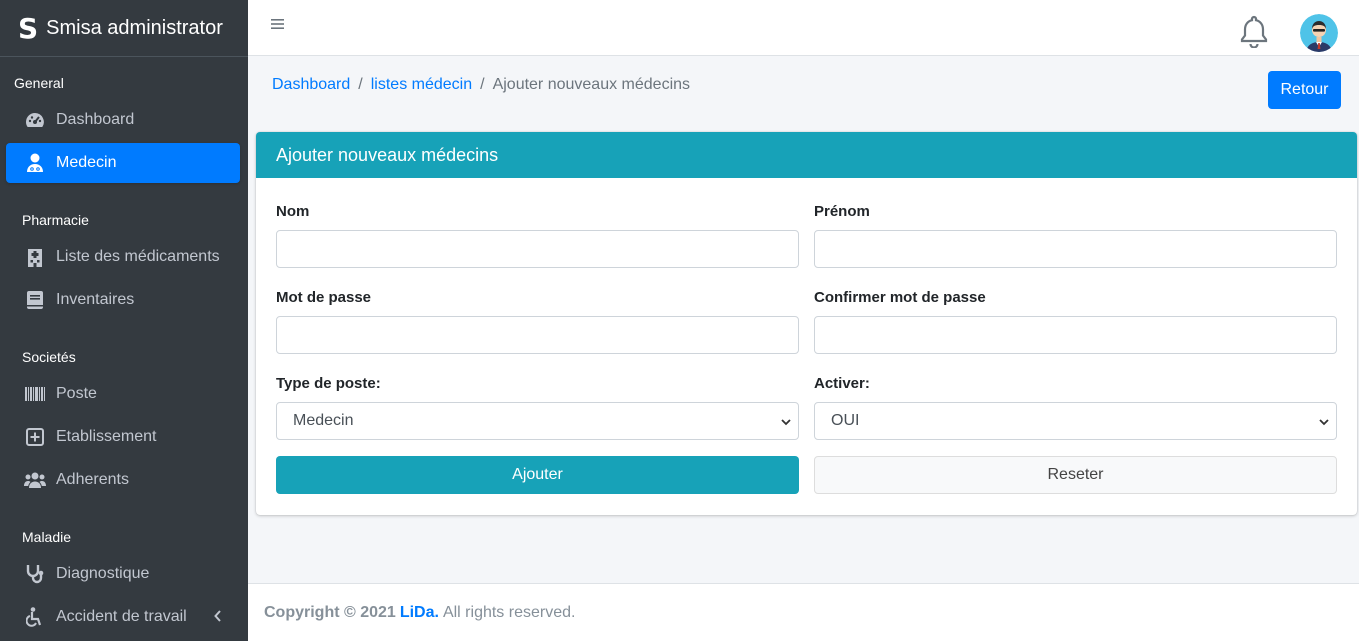  I want to click on breadcrumb-current: Ajouter nouveaux médecins, so click(591, 84).